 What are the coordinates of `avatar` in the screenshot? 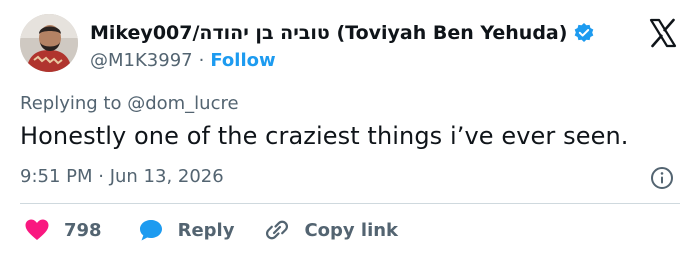 It's located at (49, 43).